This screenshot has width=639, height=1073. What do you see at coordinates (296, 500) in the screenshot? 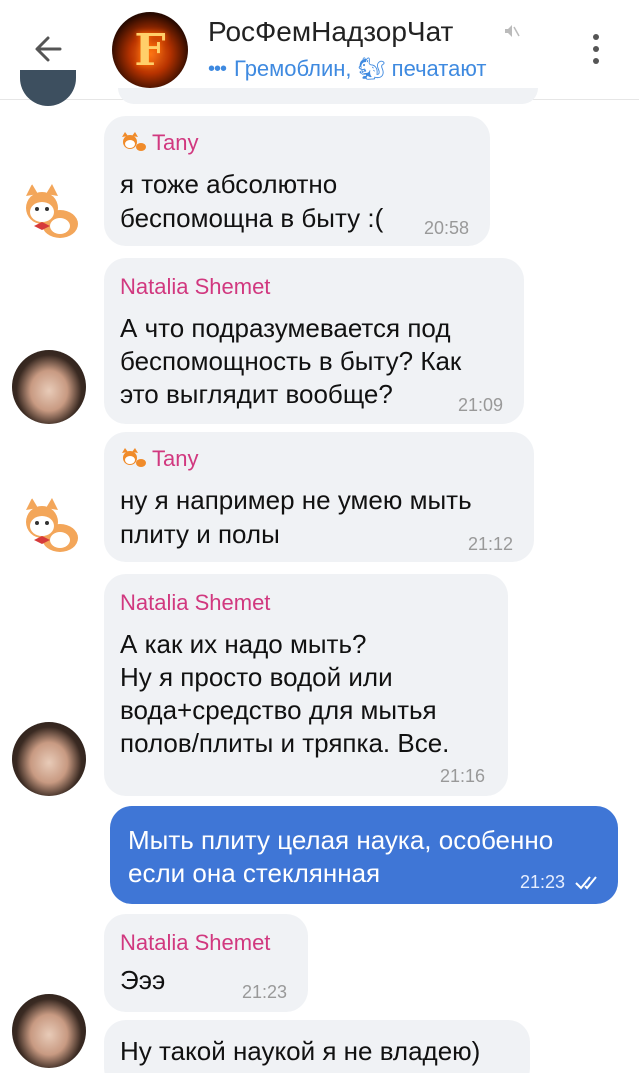
I see `message-text-line: ну я например не умею мыть` at bounding box center [296, 500].